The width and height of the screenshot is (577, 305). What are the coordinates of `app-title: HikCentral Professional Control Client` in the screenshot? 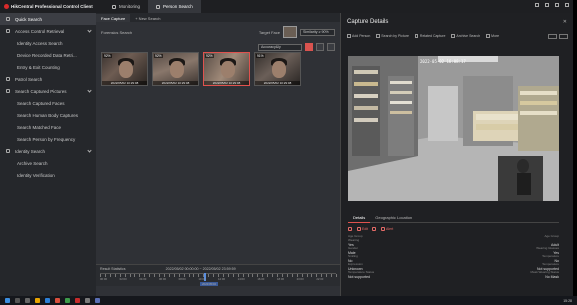 It's located at (52, 6).